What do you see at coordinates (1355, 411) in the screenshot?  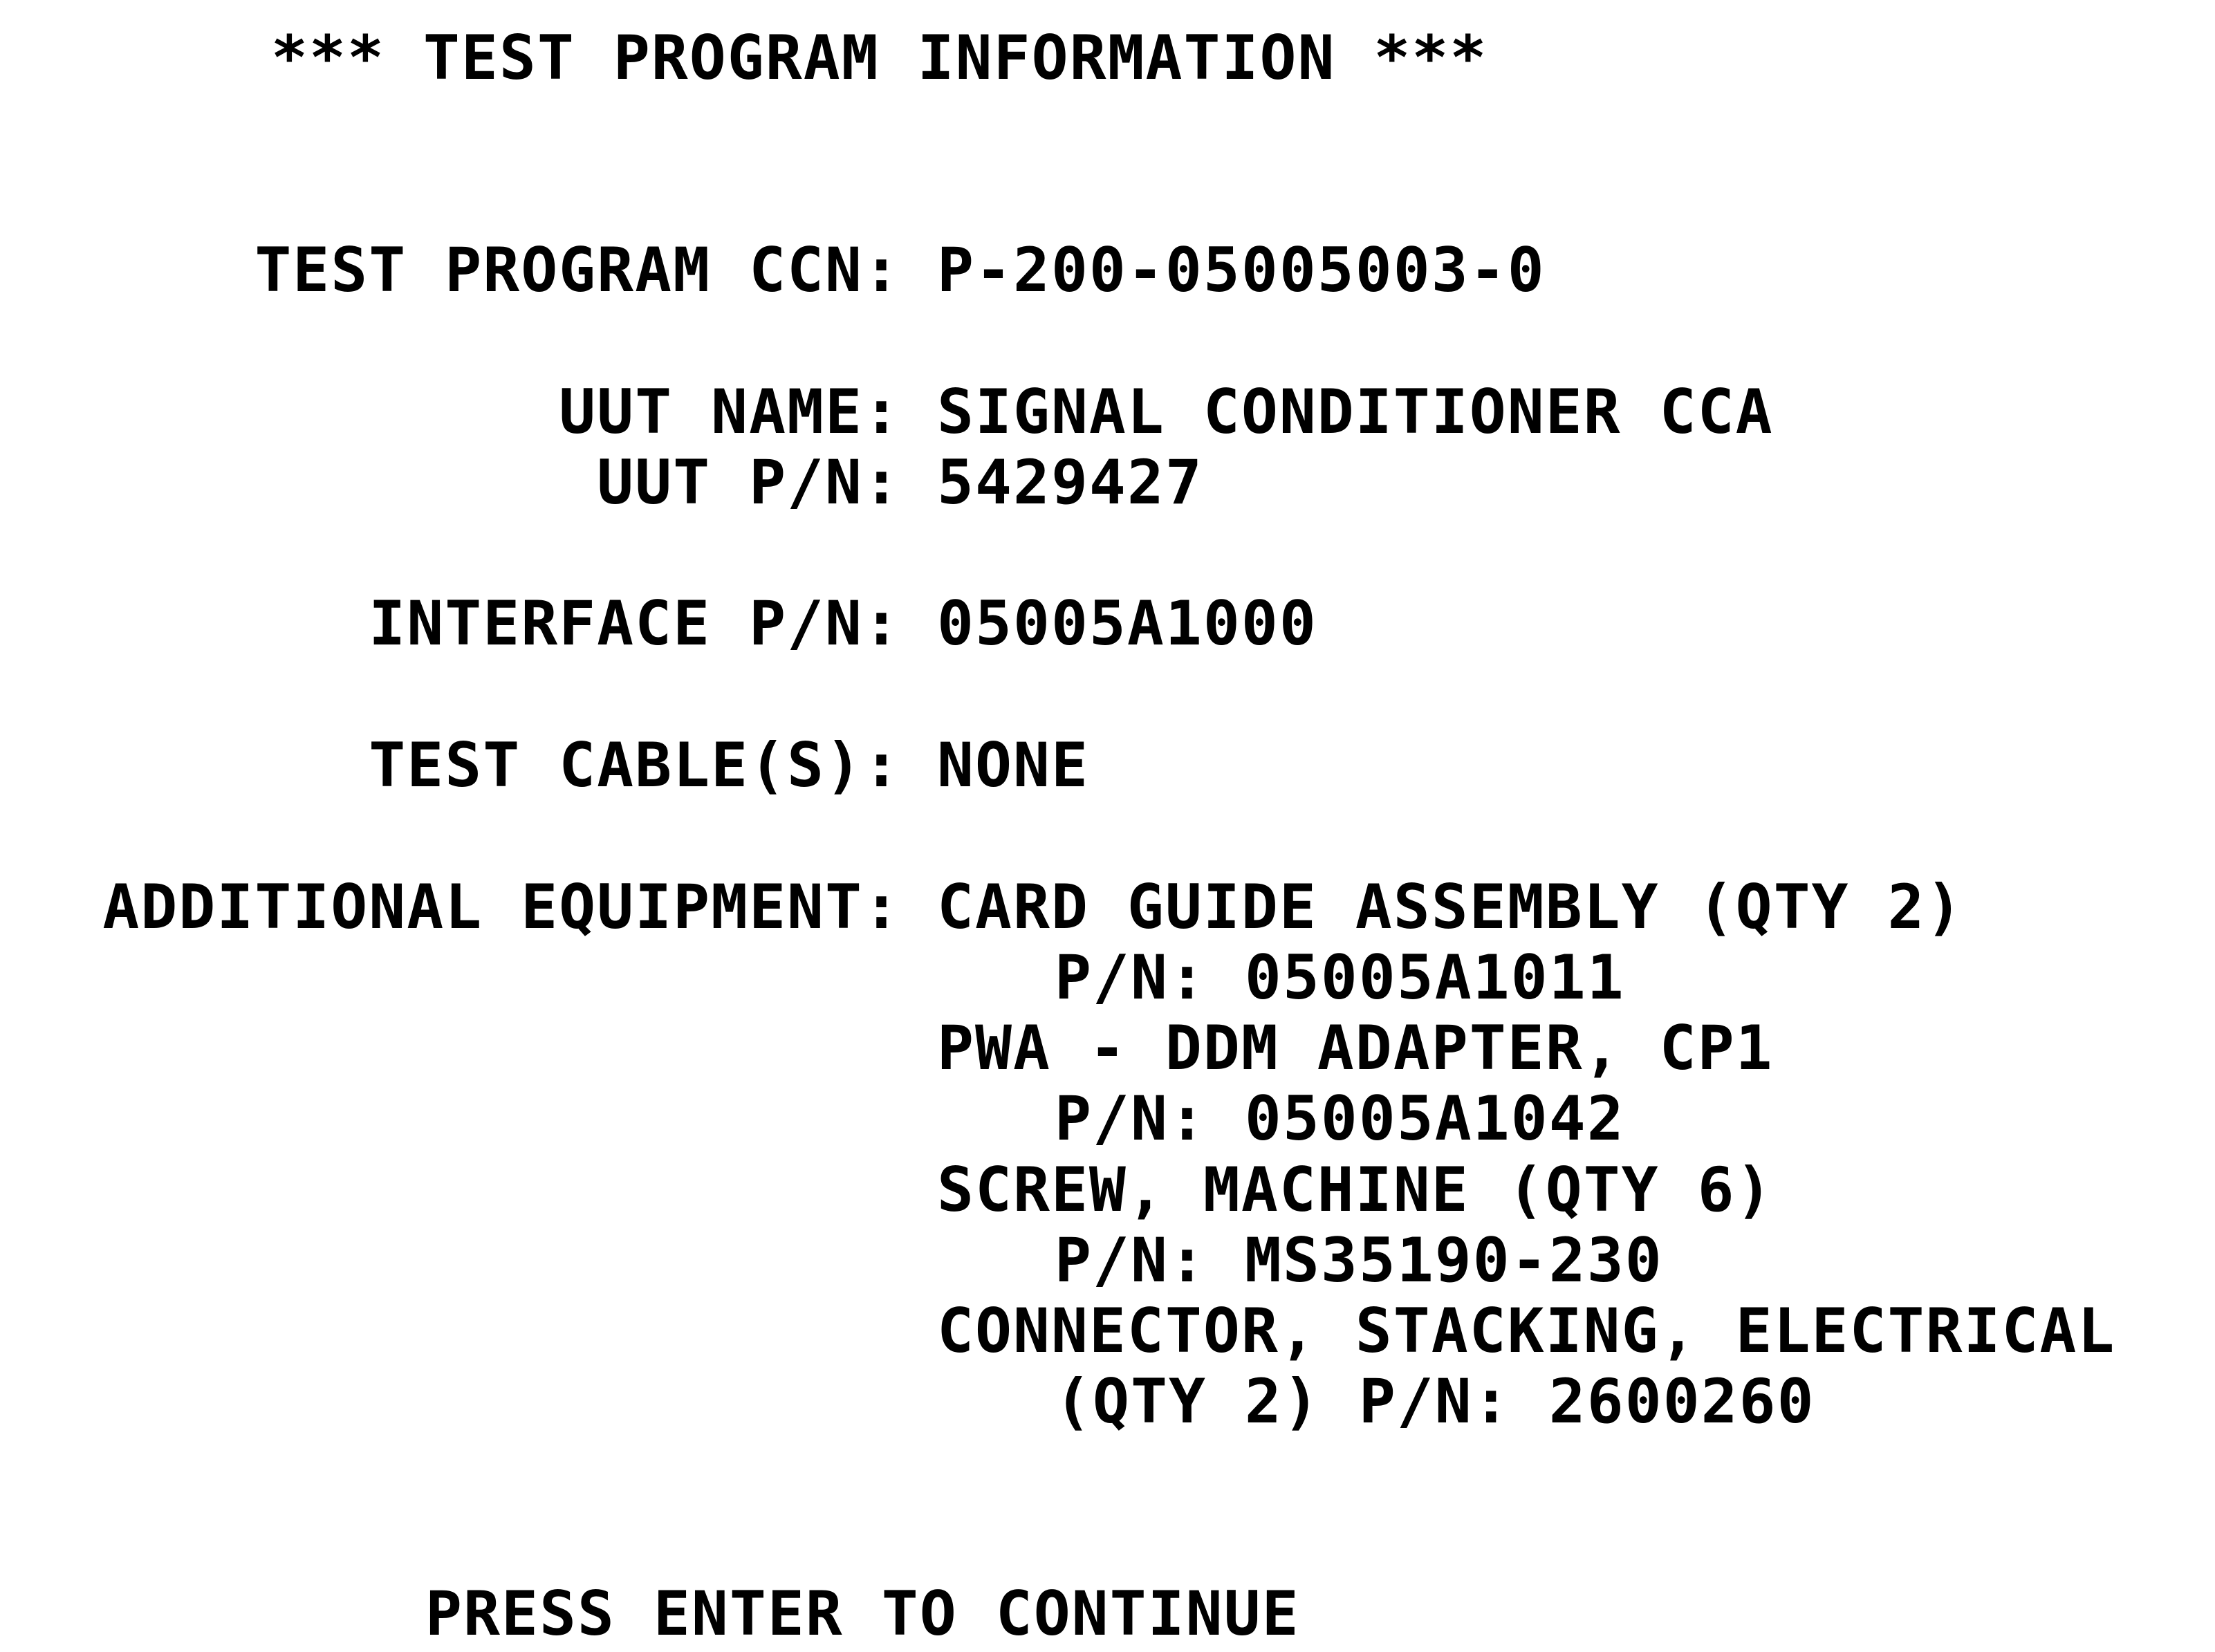 I see `uut-name-value: SIGNAL CONDITIONER CCA` at bounding box center [1355, 411].